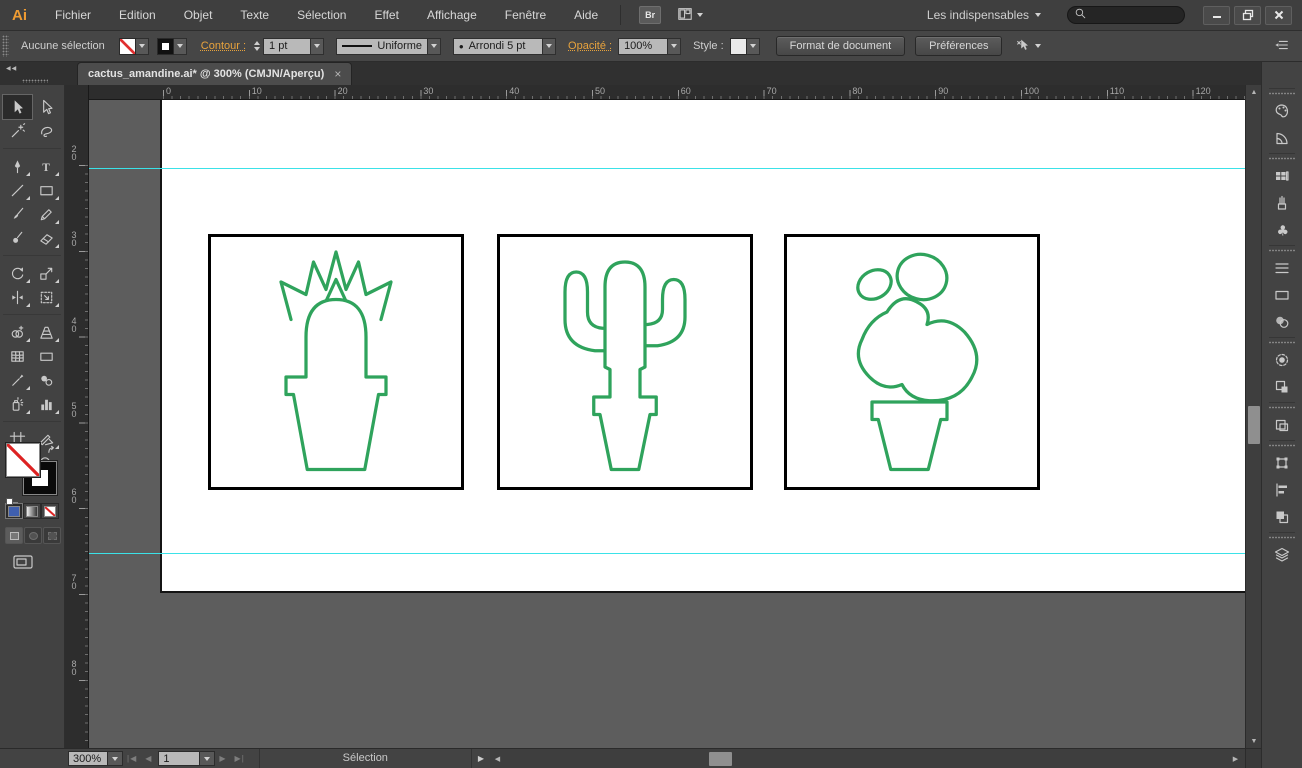 The height and width of the screenshot is (768, 1302). I want to click on fill-proxy-swatch, so click(23, 460).